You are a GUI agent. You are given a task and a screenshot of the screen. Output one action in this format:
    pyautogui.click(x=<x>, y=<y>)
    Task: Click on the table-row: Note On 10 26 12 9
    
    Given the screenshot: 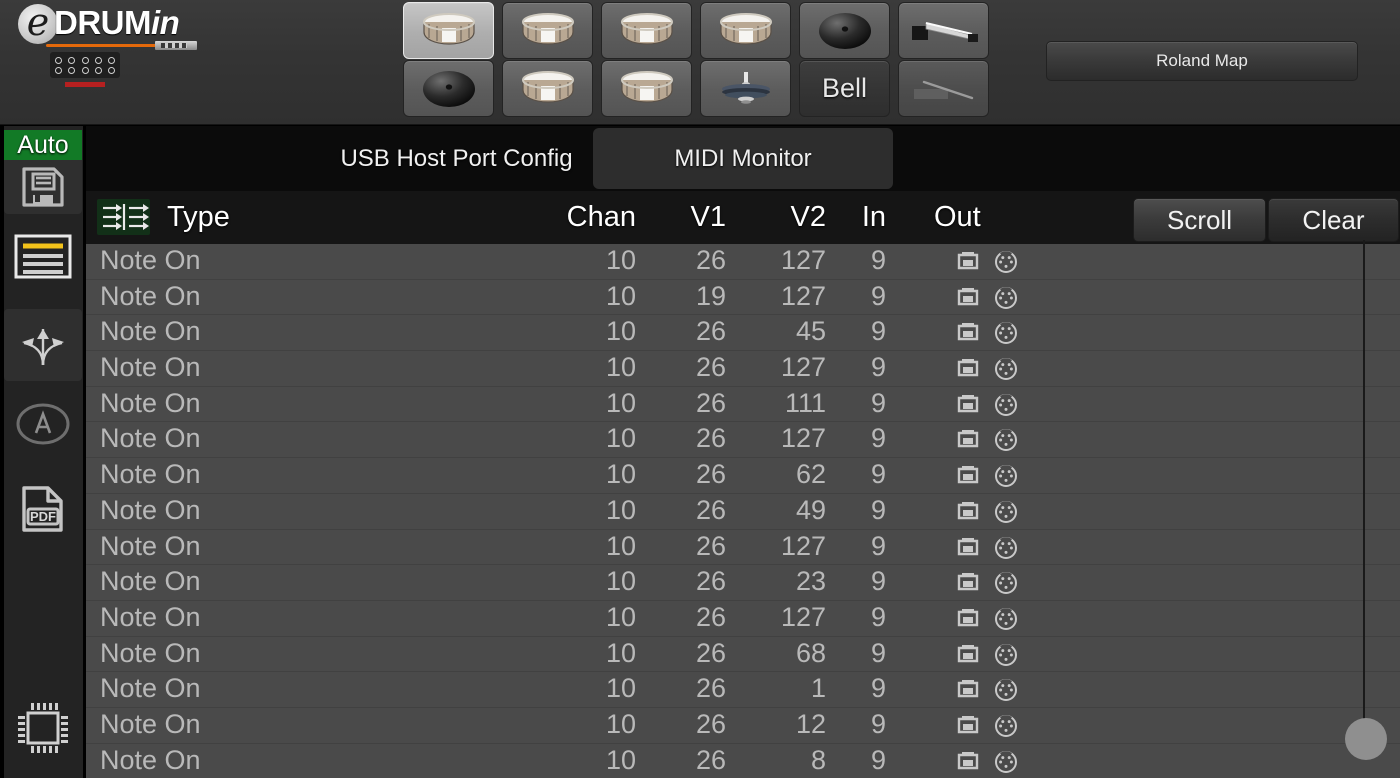 What is the action you would take?
    pyautogui.click(x=743, y=726)
    